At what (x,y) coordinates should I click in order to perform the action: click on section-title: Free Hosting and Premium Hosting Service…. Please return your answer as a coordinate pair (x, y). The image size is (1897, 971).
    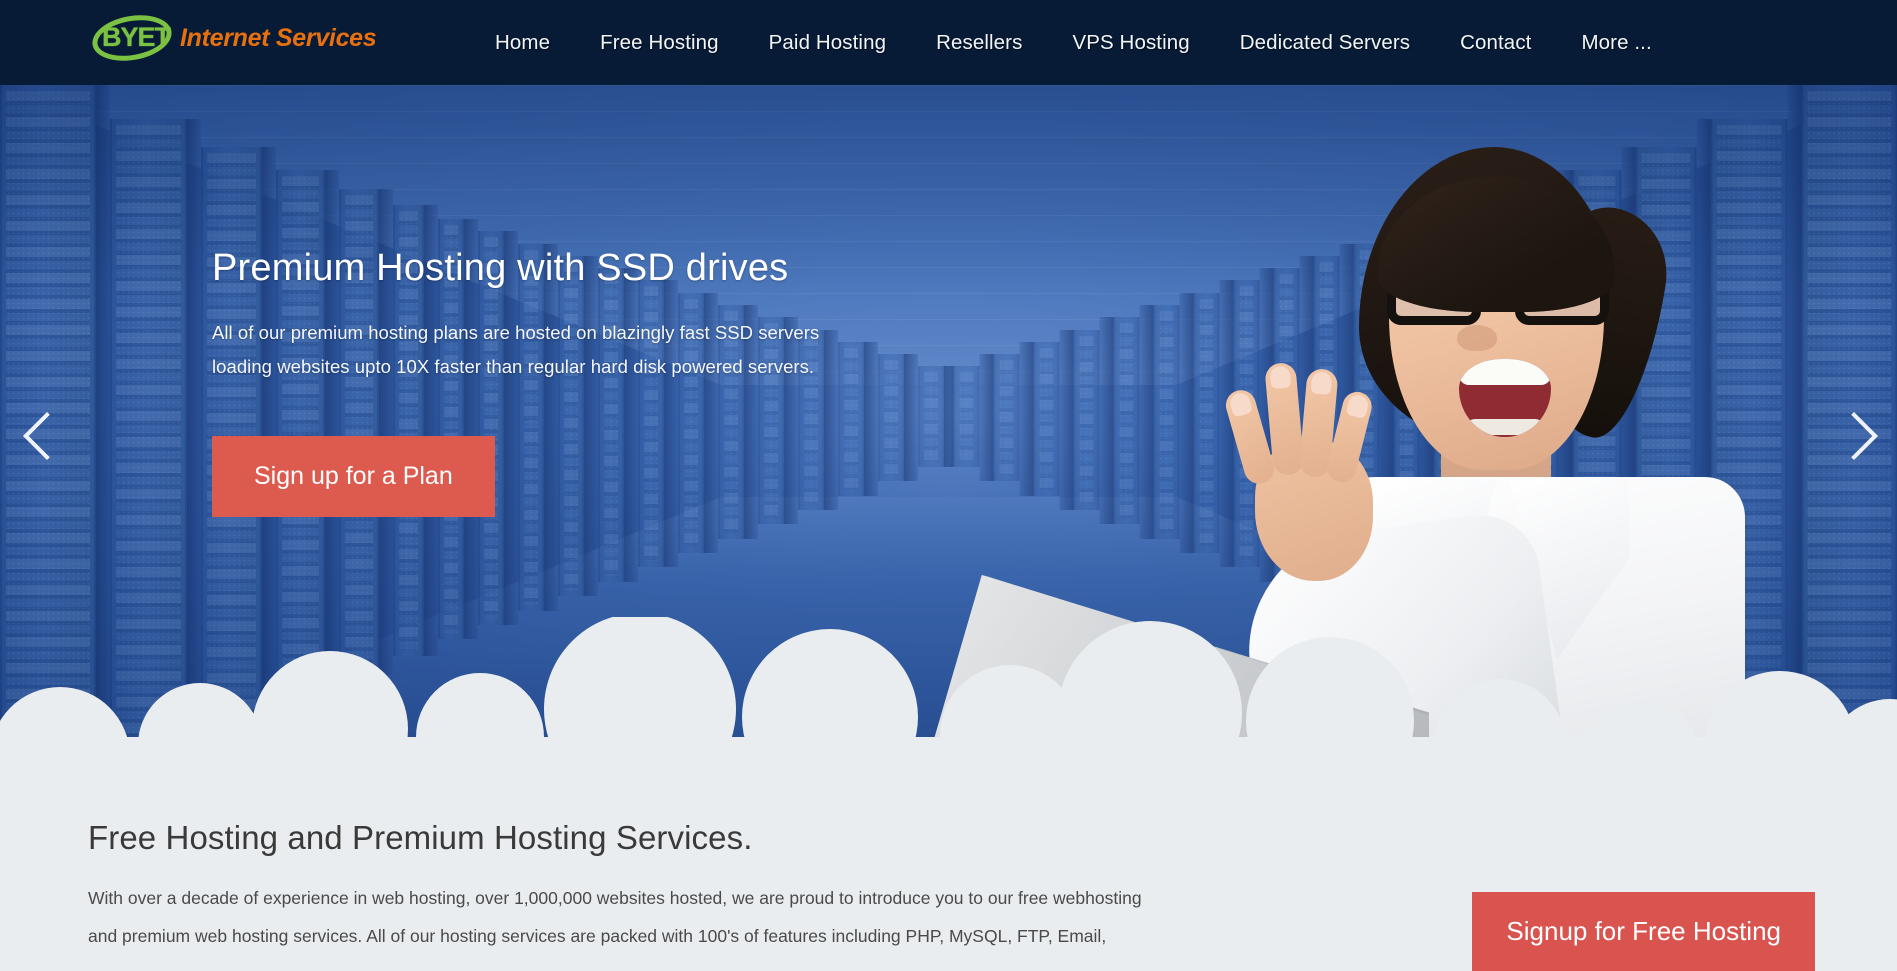
    Looking at the image, I should click on (738, 838).